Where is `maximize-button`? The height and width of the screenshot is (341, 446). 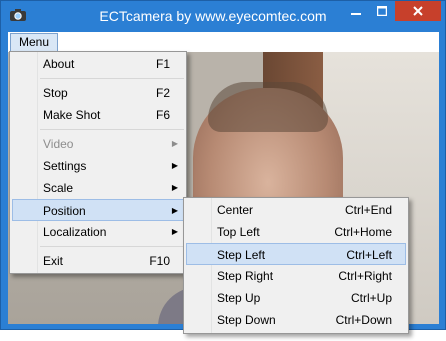
maximize-button is located at coordinates (382, 11).